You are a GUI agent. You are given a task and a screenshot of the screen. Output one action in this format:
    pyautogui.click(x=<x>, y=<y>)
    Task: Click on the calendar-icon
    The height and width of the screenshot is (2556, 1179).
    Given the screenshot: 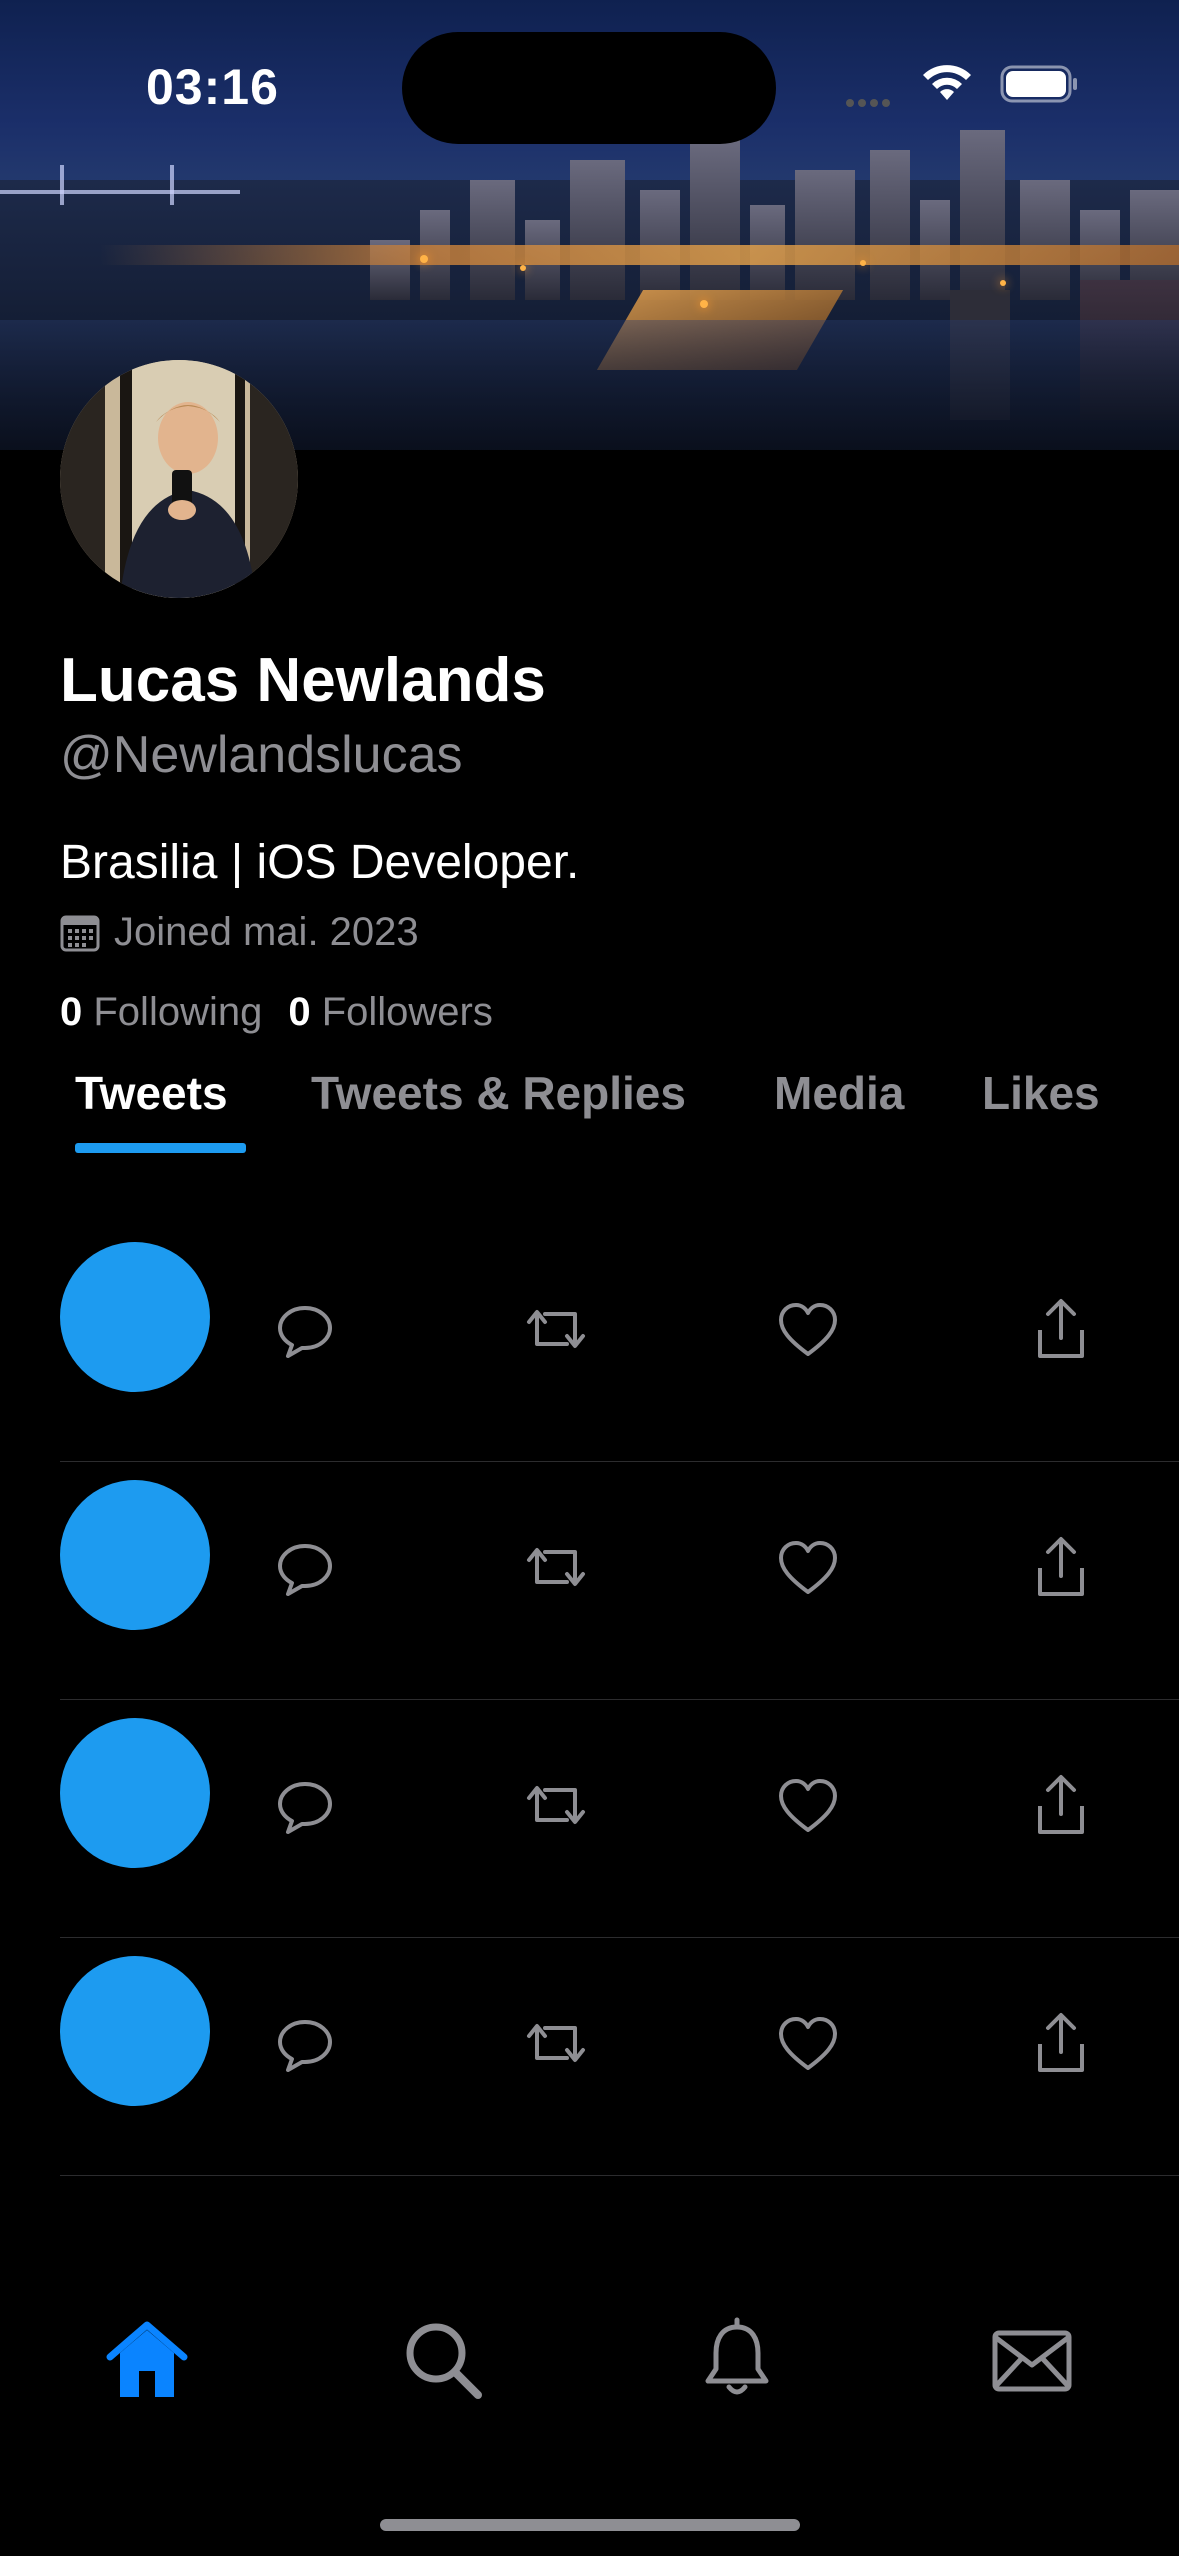 What is the action you would take?
    pyautogui.click(x=80, y=933)
    